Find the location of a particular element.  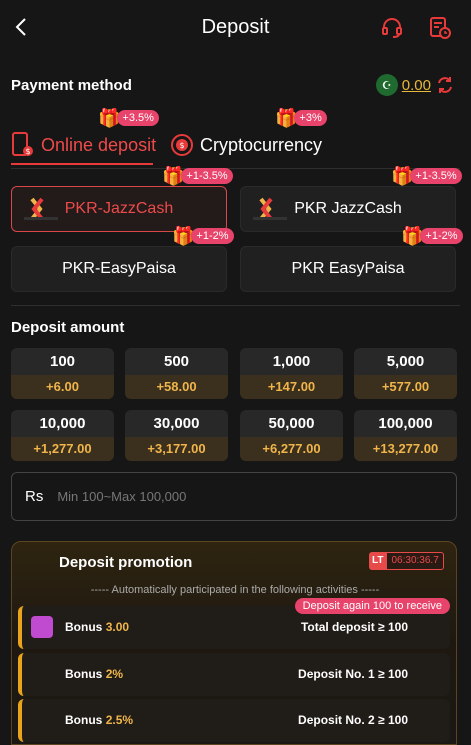

phone-deposit-icon: $ is located at coordinates (22, 144).